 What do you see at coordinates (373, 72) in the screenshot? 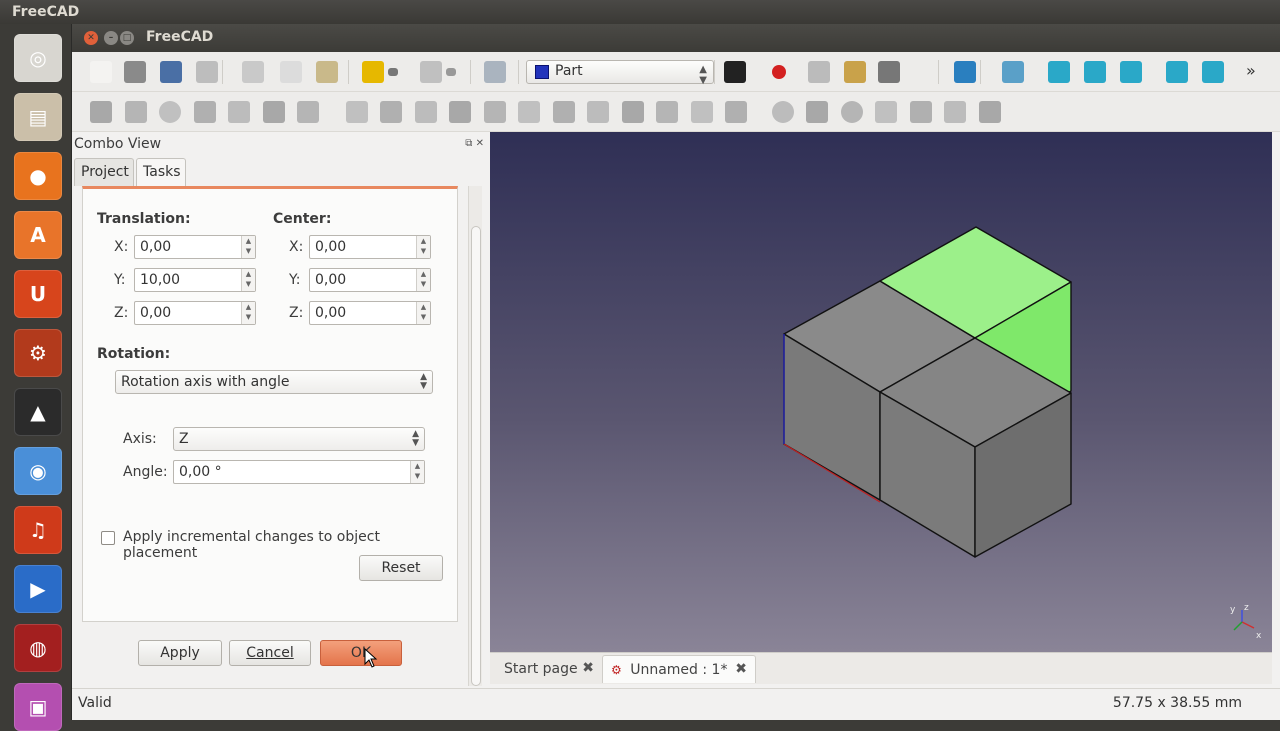
I see `undo-icon` at bounding box center [373, 72].